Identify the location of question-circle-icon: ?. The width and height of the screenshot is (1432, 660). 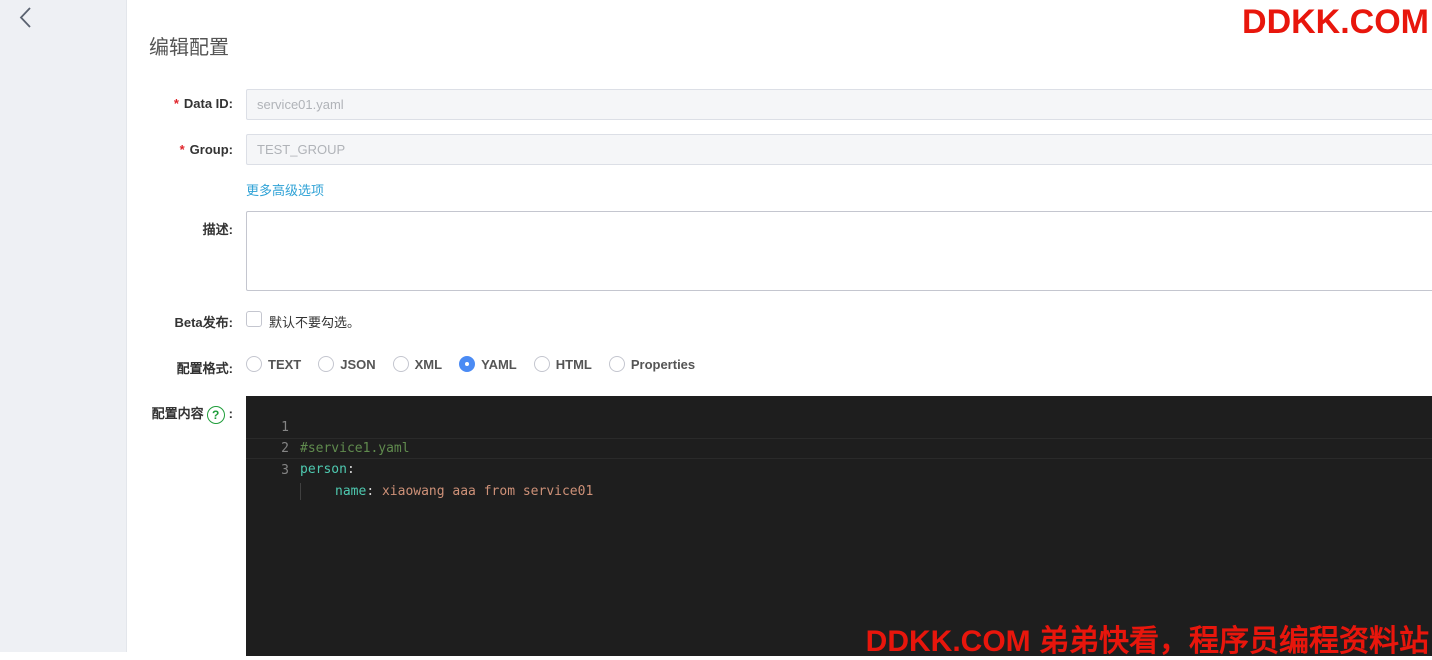
(215, 414).